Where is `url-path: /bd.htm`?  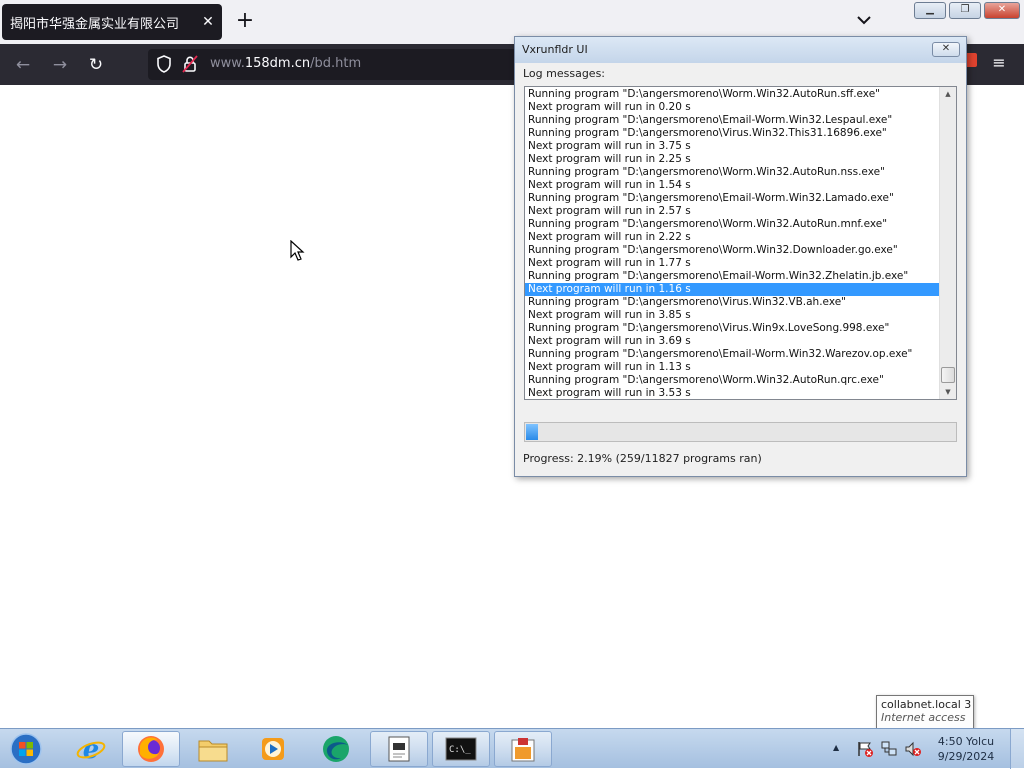 url-path: /bd.htm is located at coordinates (336, 63).